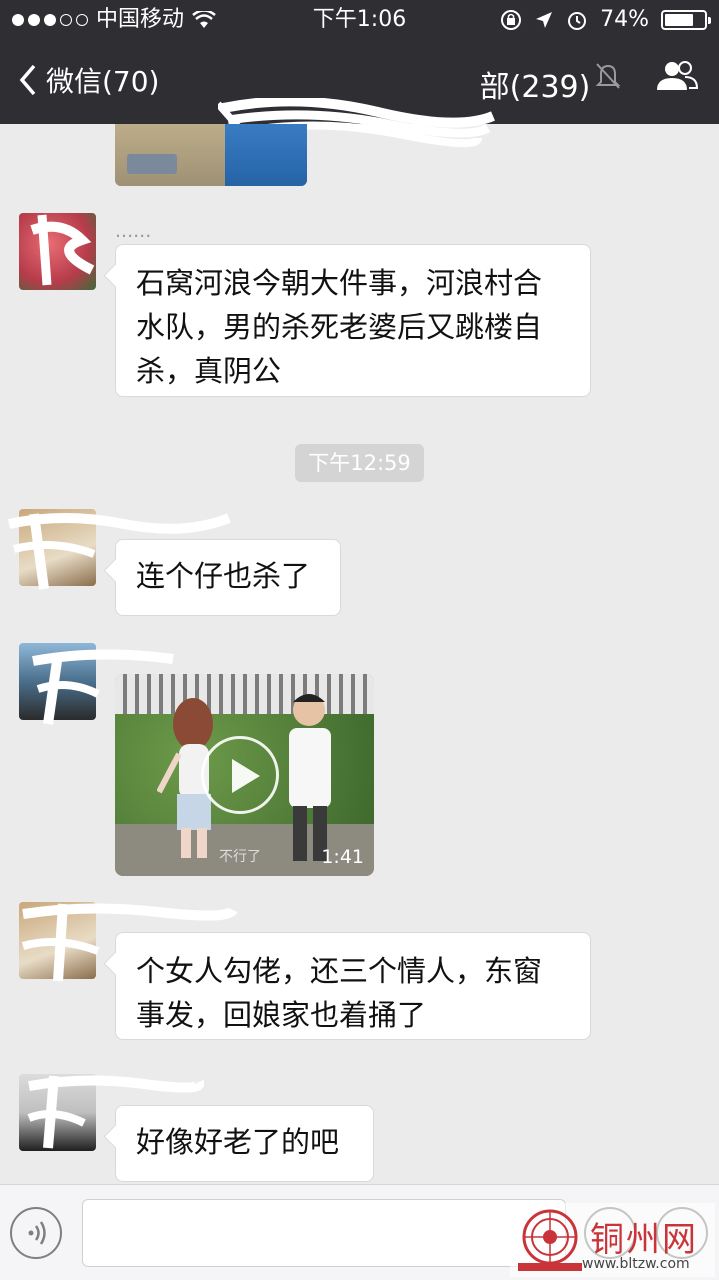 The width and height of the screenshot is (719, 1280). What do you see at coordinates (624, 19) in the screenshot?
I see `battery-percent: 74%` at bounding box center [624, 19].